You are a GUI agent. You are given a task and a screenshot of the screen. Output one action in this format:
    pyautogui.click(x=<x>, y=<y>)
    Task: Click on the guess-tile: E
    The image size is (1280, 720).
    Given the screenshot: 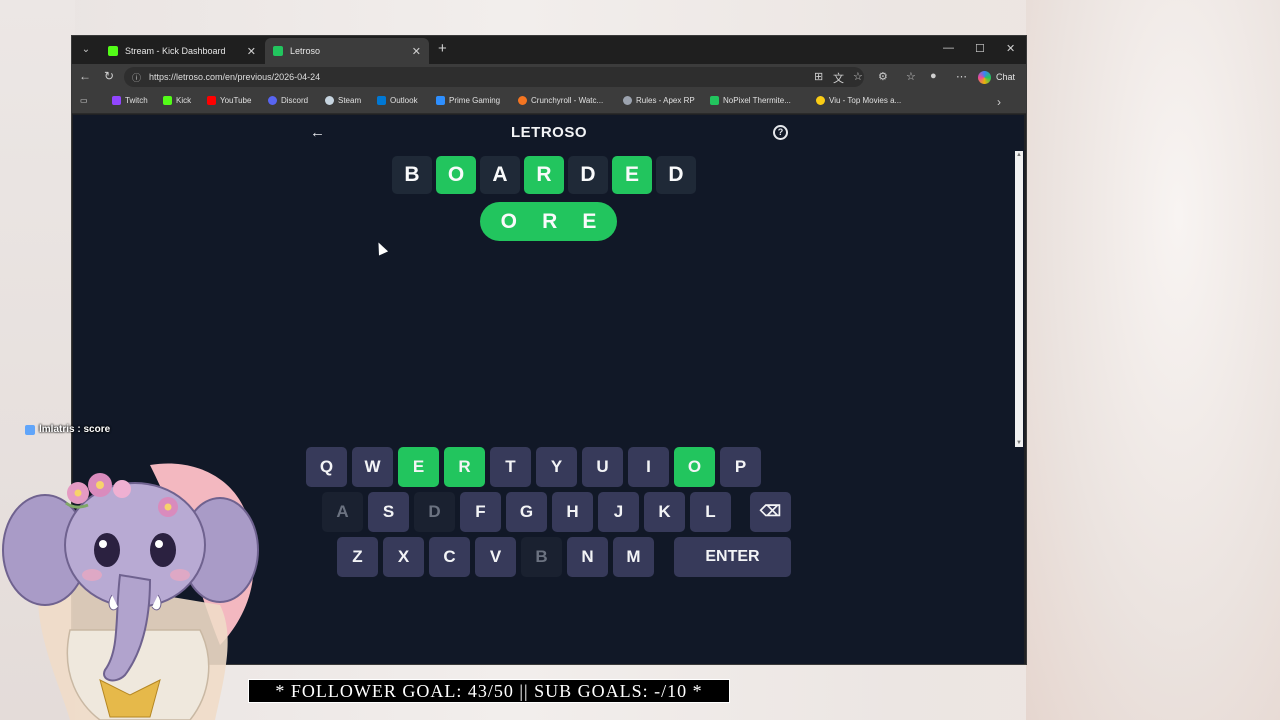 What is the action you would take?
    pyautogui.click(x=632, y=175)
    